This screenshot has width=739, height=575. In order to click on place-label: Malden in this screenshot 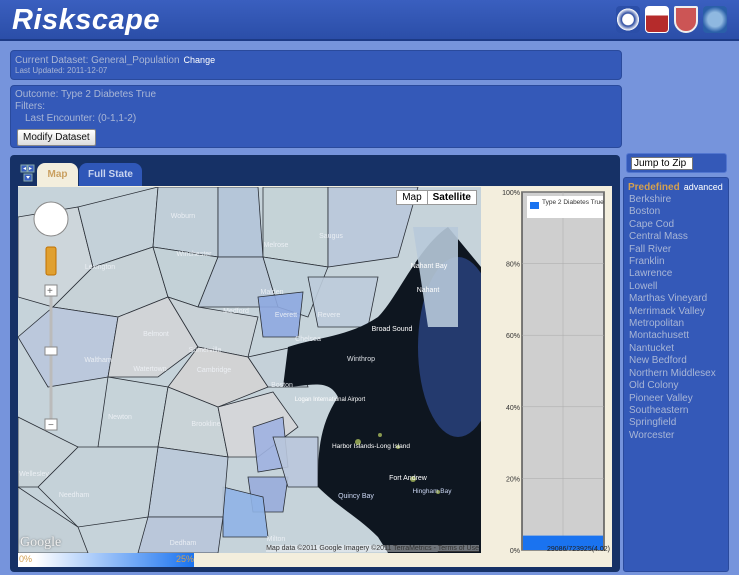, I will do `click(272, 292)`.